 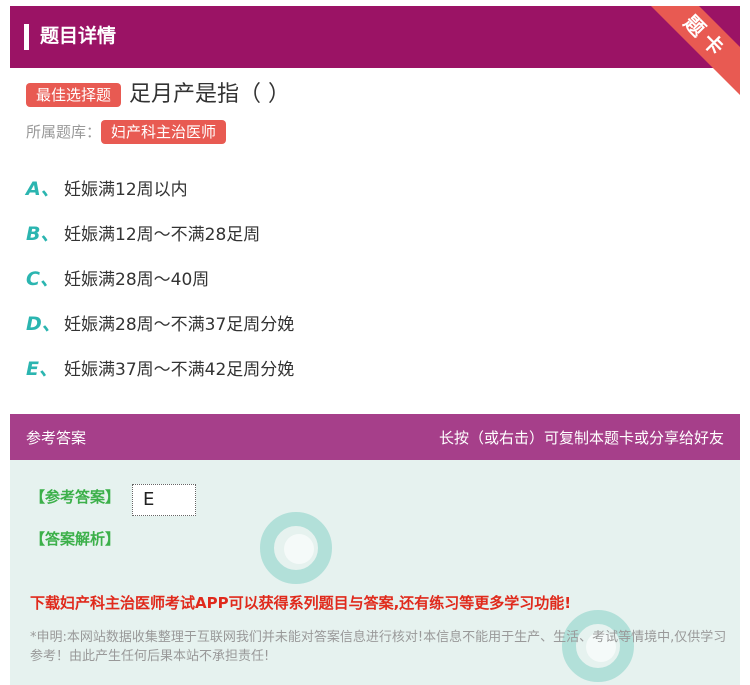 I want to click on option-d: D、 妊娠满28周～不满37足周分娩, so click(x=160, y=322).